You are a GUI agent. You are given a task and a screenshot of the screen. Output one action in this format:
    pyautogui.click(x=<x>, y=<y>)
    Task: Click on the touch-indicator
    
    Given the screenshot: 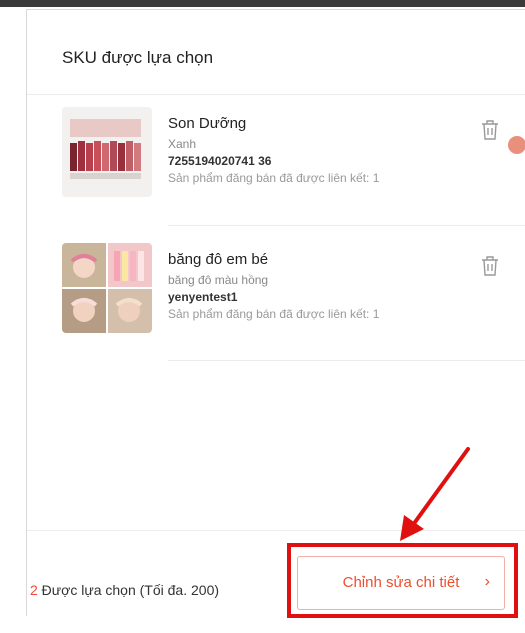 What is the action you would take?
    pyautogui.click(x=516, y=145)
    